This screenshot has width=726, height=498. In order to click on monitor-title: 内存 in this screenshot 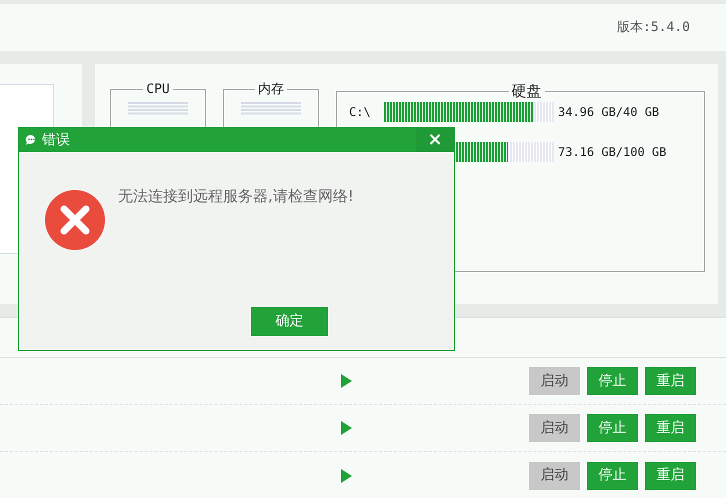, I will do `click(271, 90)`.